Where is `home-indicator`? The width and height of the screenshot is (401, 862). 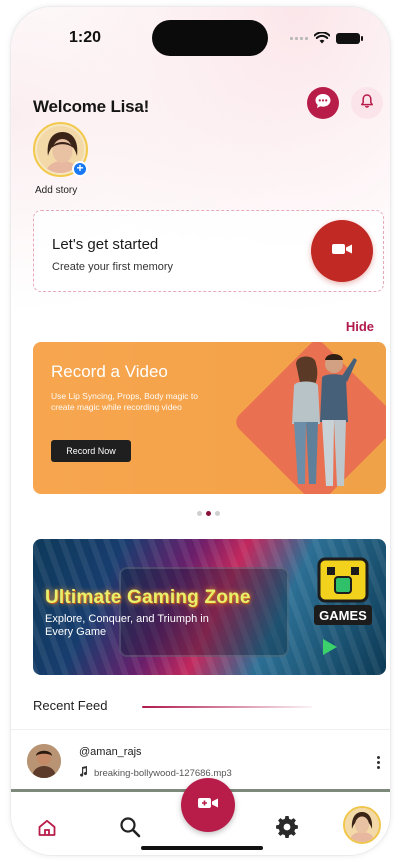 home-indicator is located at coordinates (202, 848).